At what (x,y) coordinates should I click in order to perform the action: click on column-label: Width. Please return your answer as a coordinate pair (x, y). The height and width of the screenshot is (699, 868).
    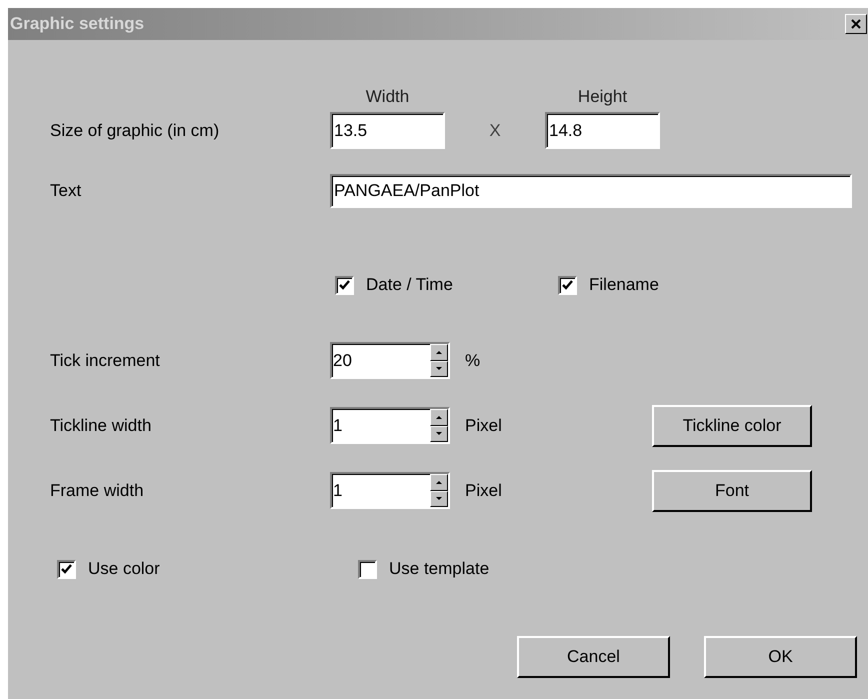
    Looking at the image, I should click on (387, 97).